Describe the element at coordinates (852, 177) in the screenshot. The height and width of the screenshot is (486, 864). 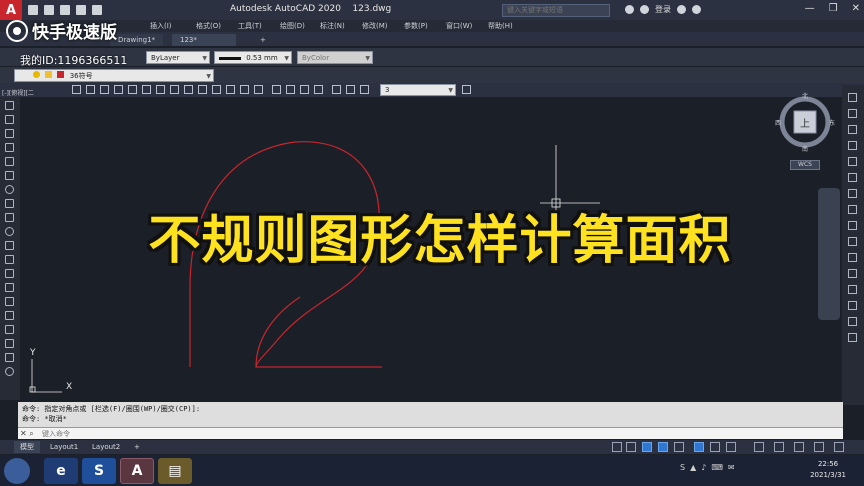
I see `move-icon` at that location.